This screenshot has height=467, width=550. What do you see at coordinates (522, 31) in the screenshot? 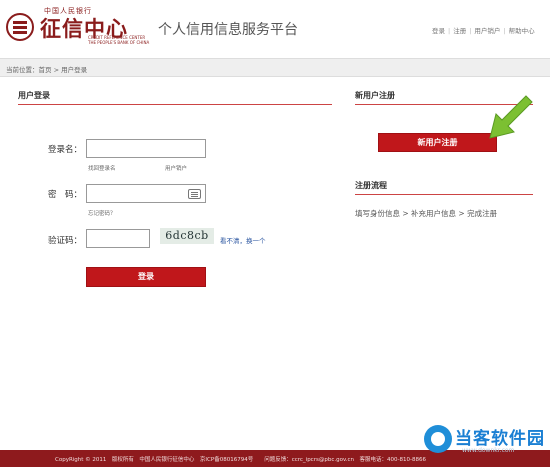
I see `top-link-help: 帮助中心` at bounding box center [522, 31].